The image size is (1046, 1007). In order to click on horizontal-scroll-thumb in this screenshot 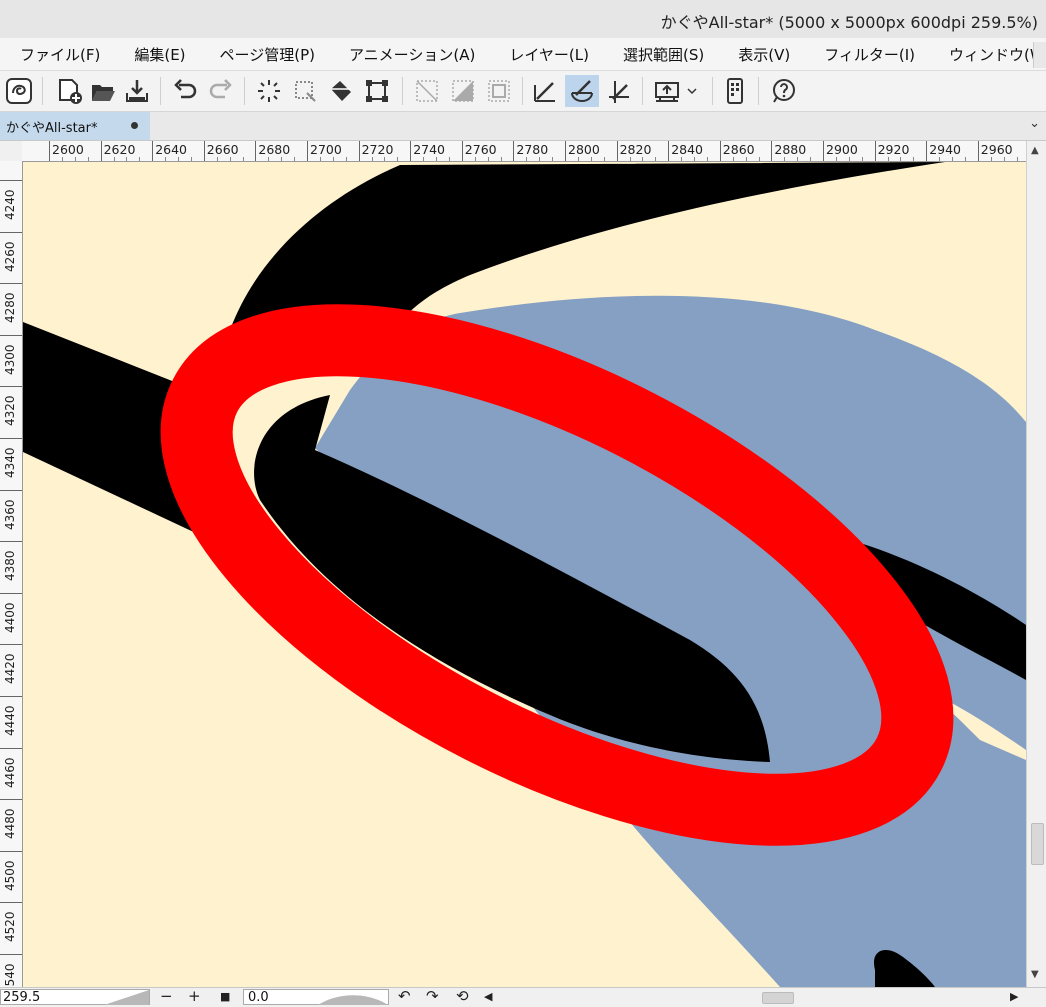, I will do `click(778, 998)`.